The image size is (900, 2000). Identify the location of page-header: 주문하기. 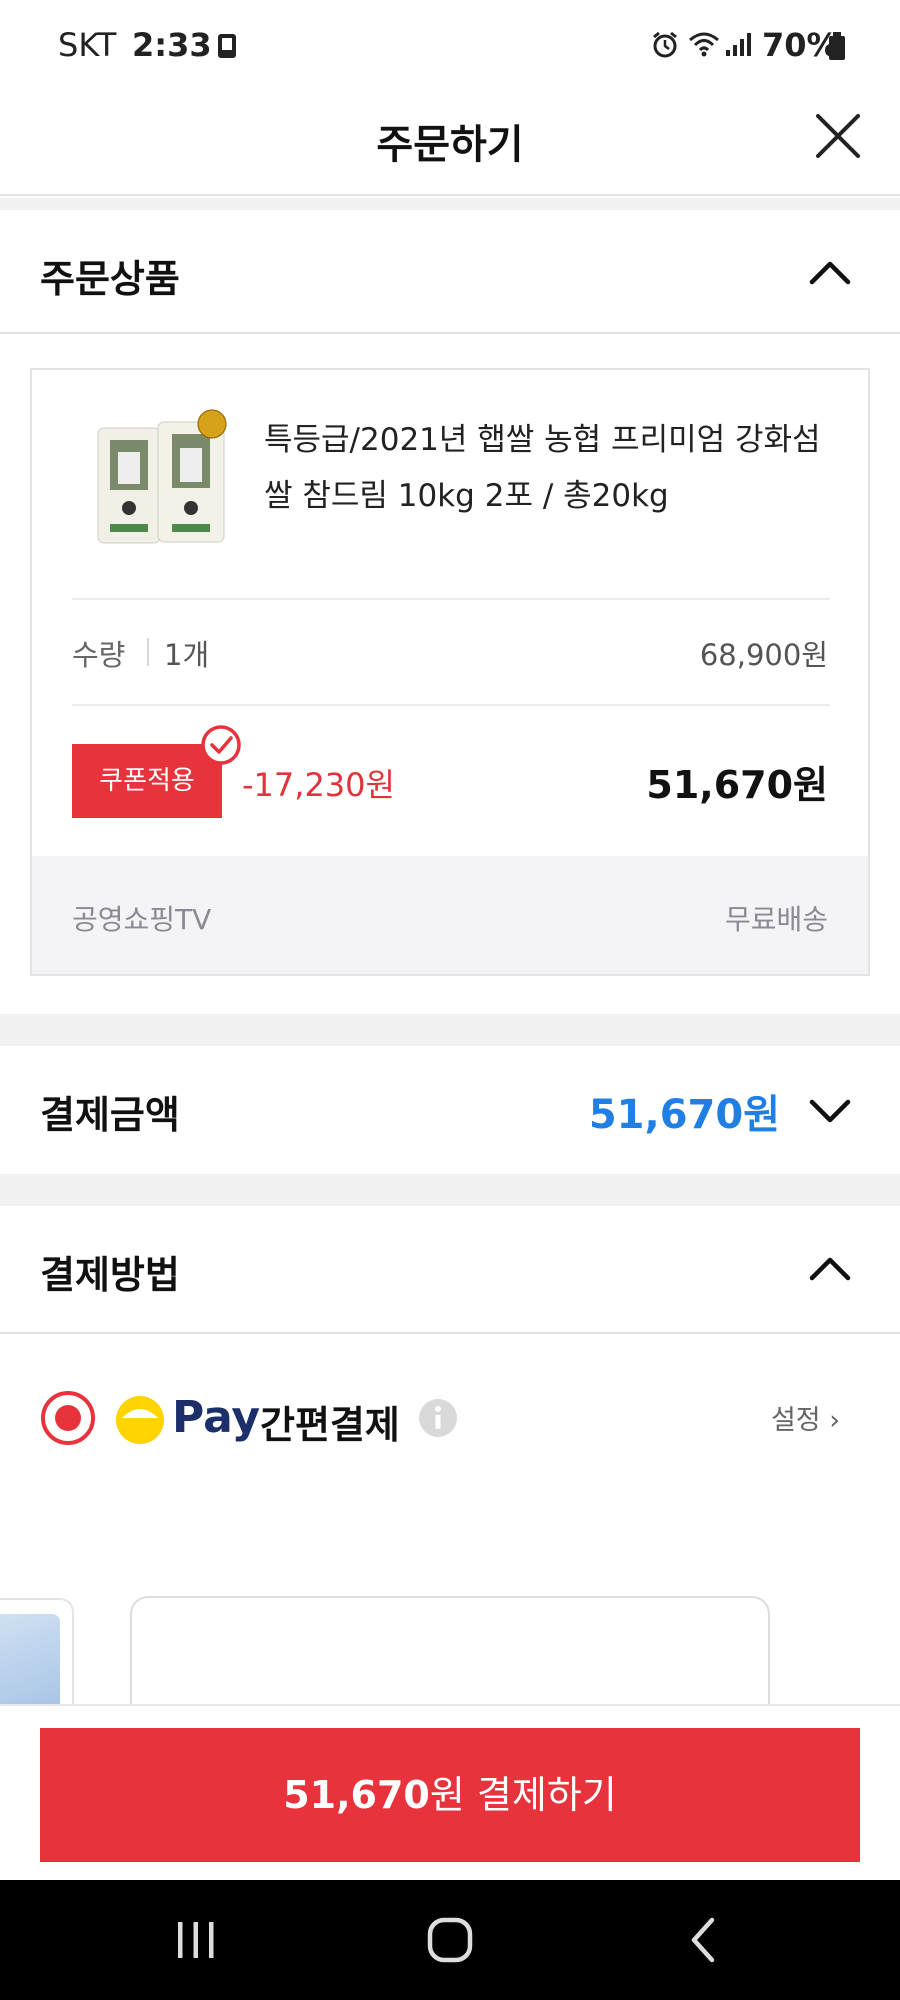
(450, 143).